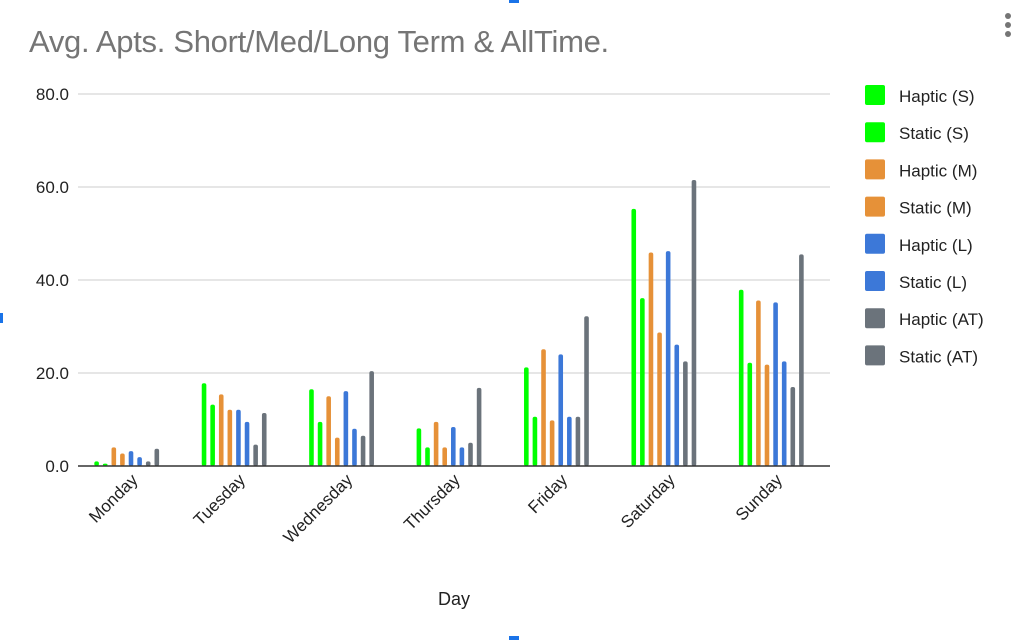 The height and width of the screenshot is (640, 1024). What do you see at coordinates (759, 497) in the screenshot?
I see `x-category-label: Sunday` at bounding box center [759, 497].